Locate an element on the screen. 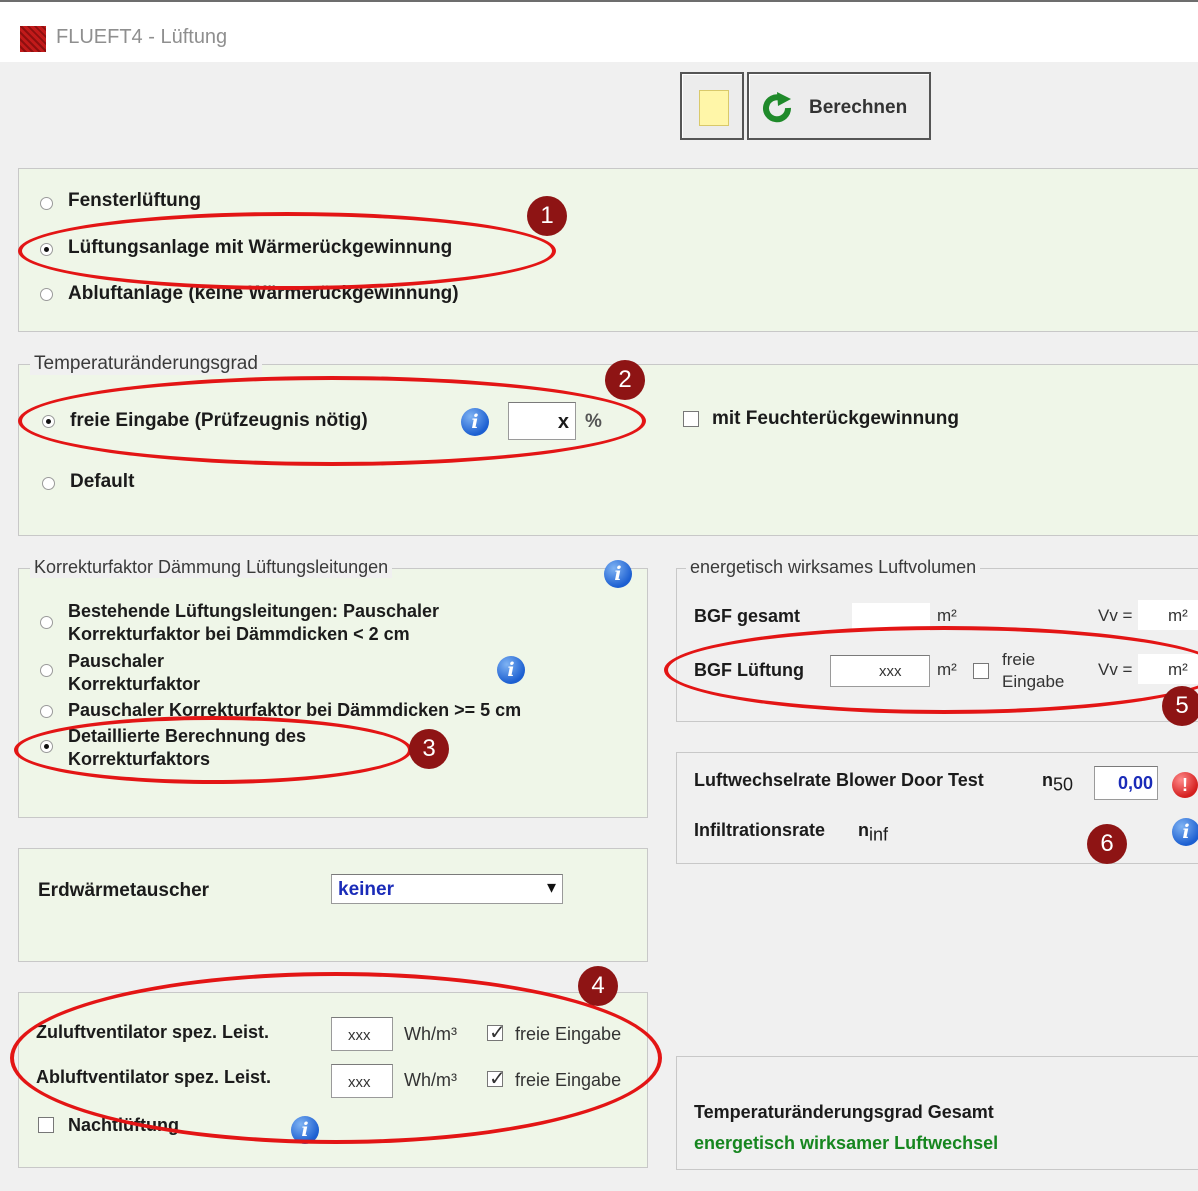 This screenshot has height=1191, width=1198. label-detailed-calc-2: Korrekturfaktors is located at coordinates (139, 759).